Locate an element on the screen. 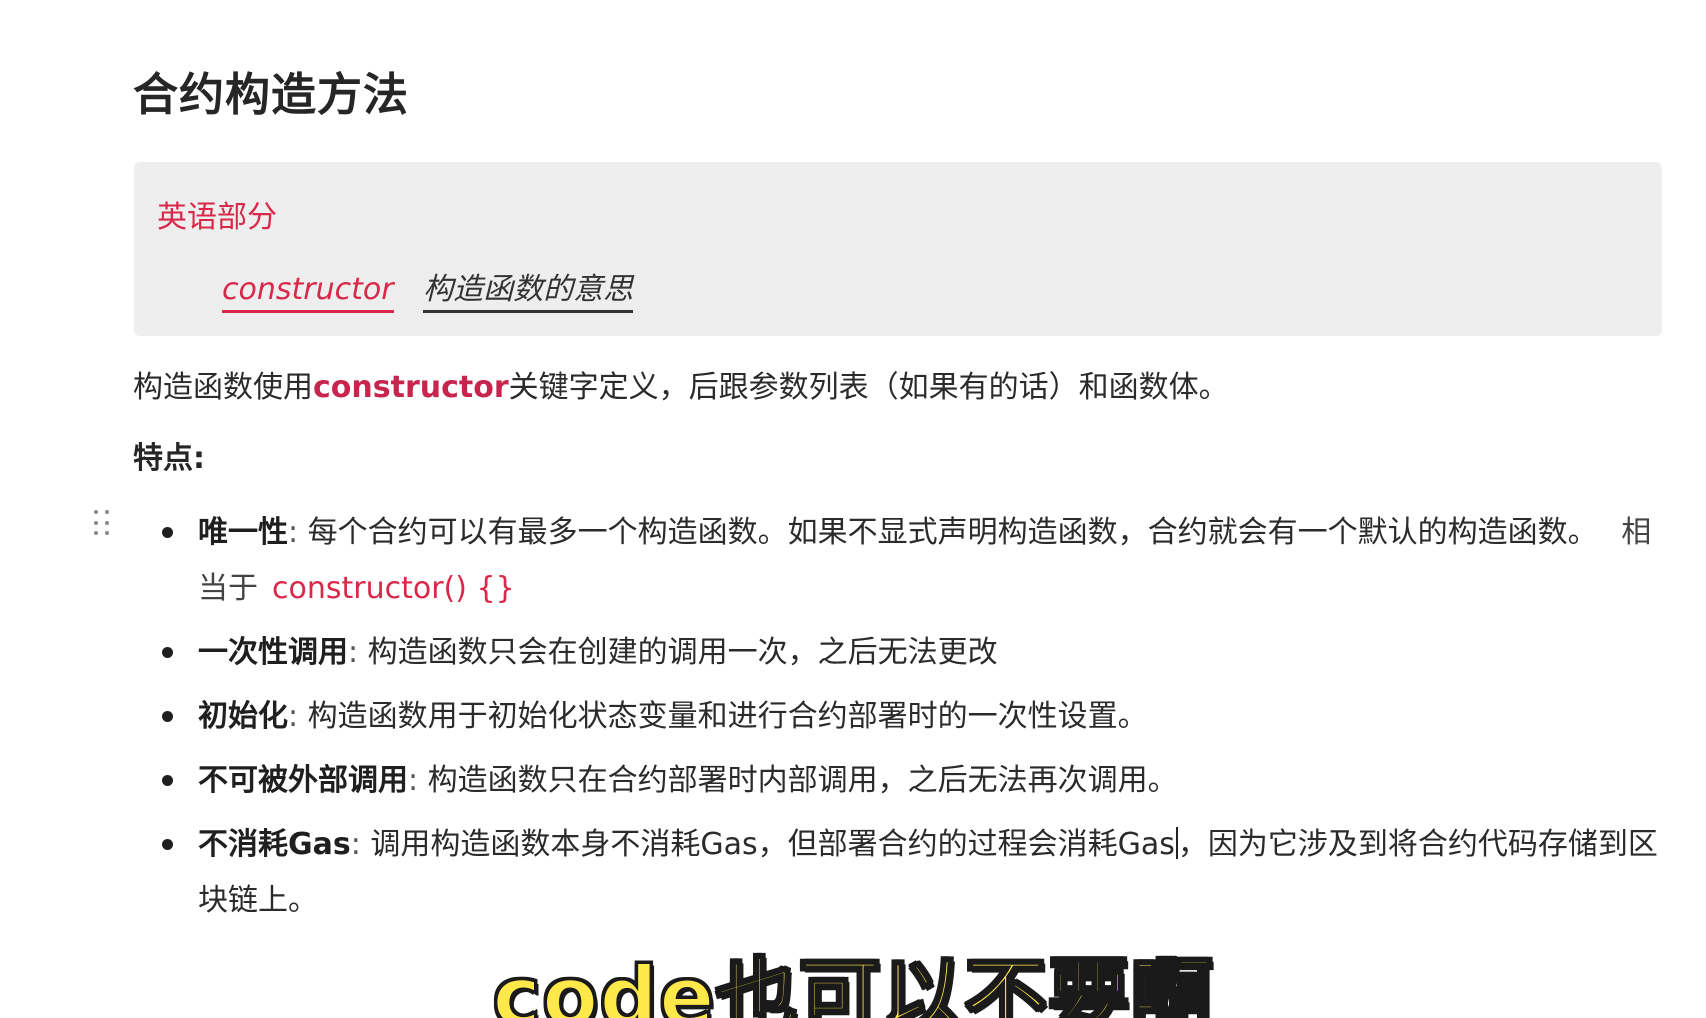  feature-text: 构造函数只在合约部署时内部调用，之后无法再次调用。 is located at coordinates (802, 780).